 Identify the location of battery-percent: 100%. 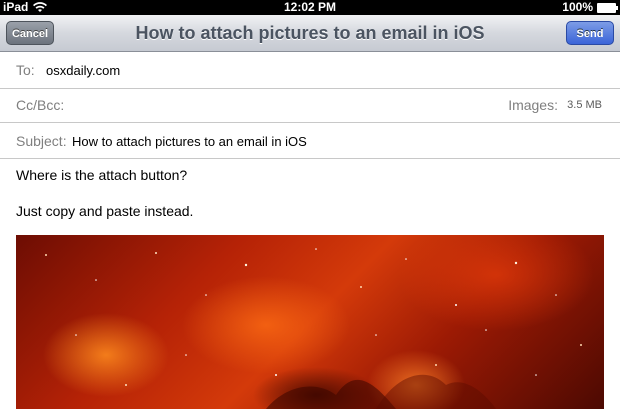
(577, 7).